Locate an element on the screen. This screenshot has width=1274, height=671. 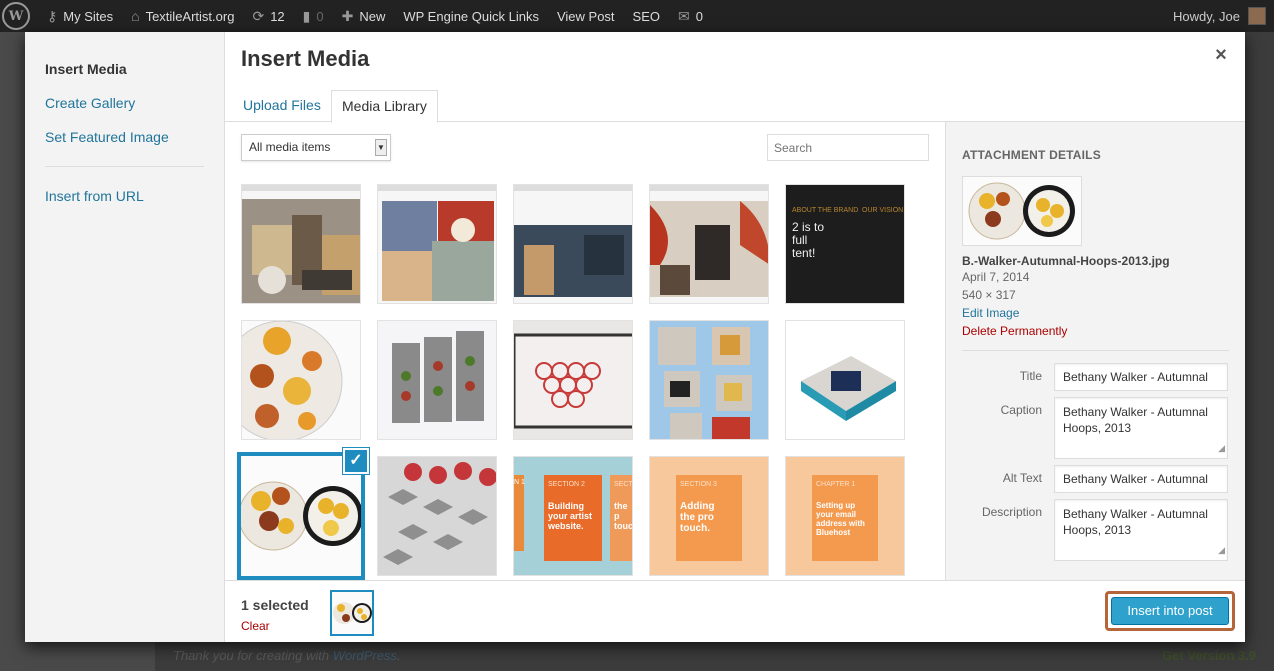
site-name-menu: ⌂ TextileArtist.org is located at coordinates (182, 16).